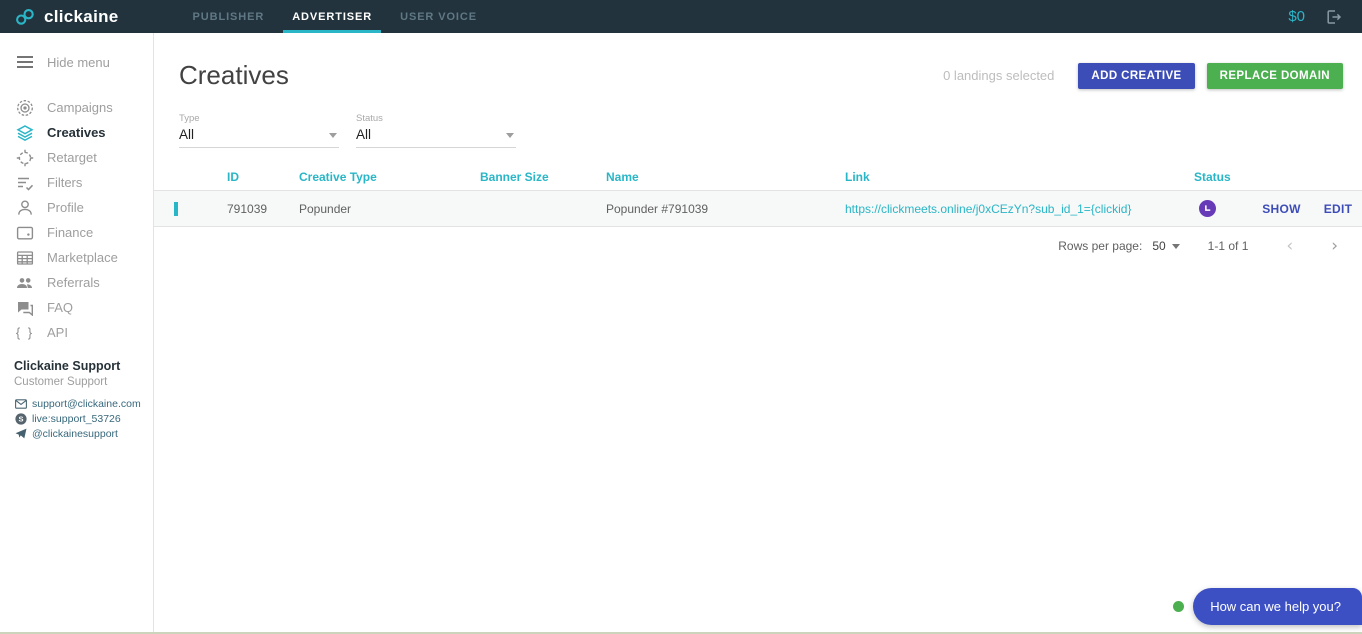  Describe the element at coordinates (1289, 246) in the screenshot. I see `previous-page-icon: ‹` at that location.